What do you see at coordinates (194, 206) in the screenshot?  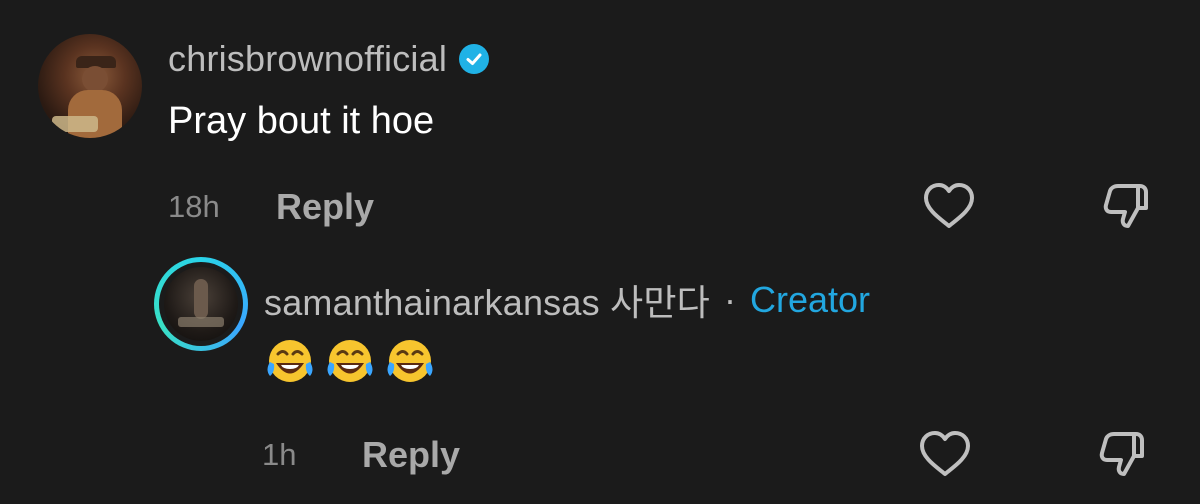 I see `comment-timestamp: 18h` at bounding box center [194, 206].